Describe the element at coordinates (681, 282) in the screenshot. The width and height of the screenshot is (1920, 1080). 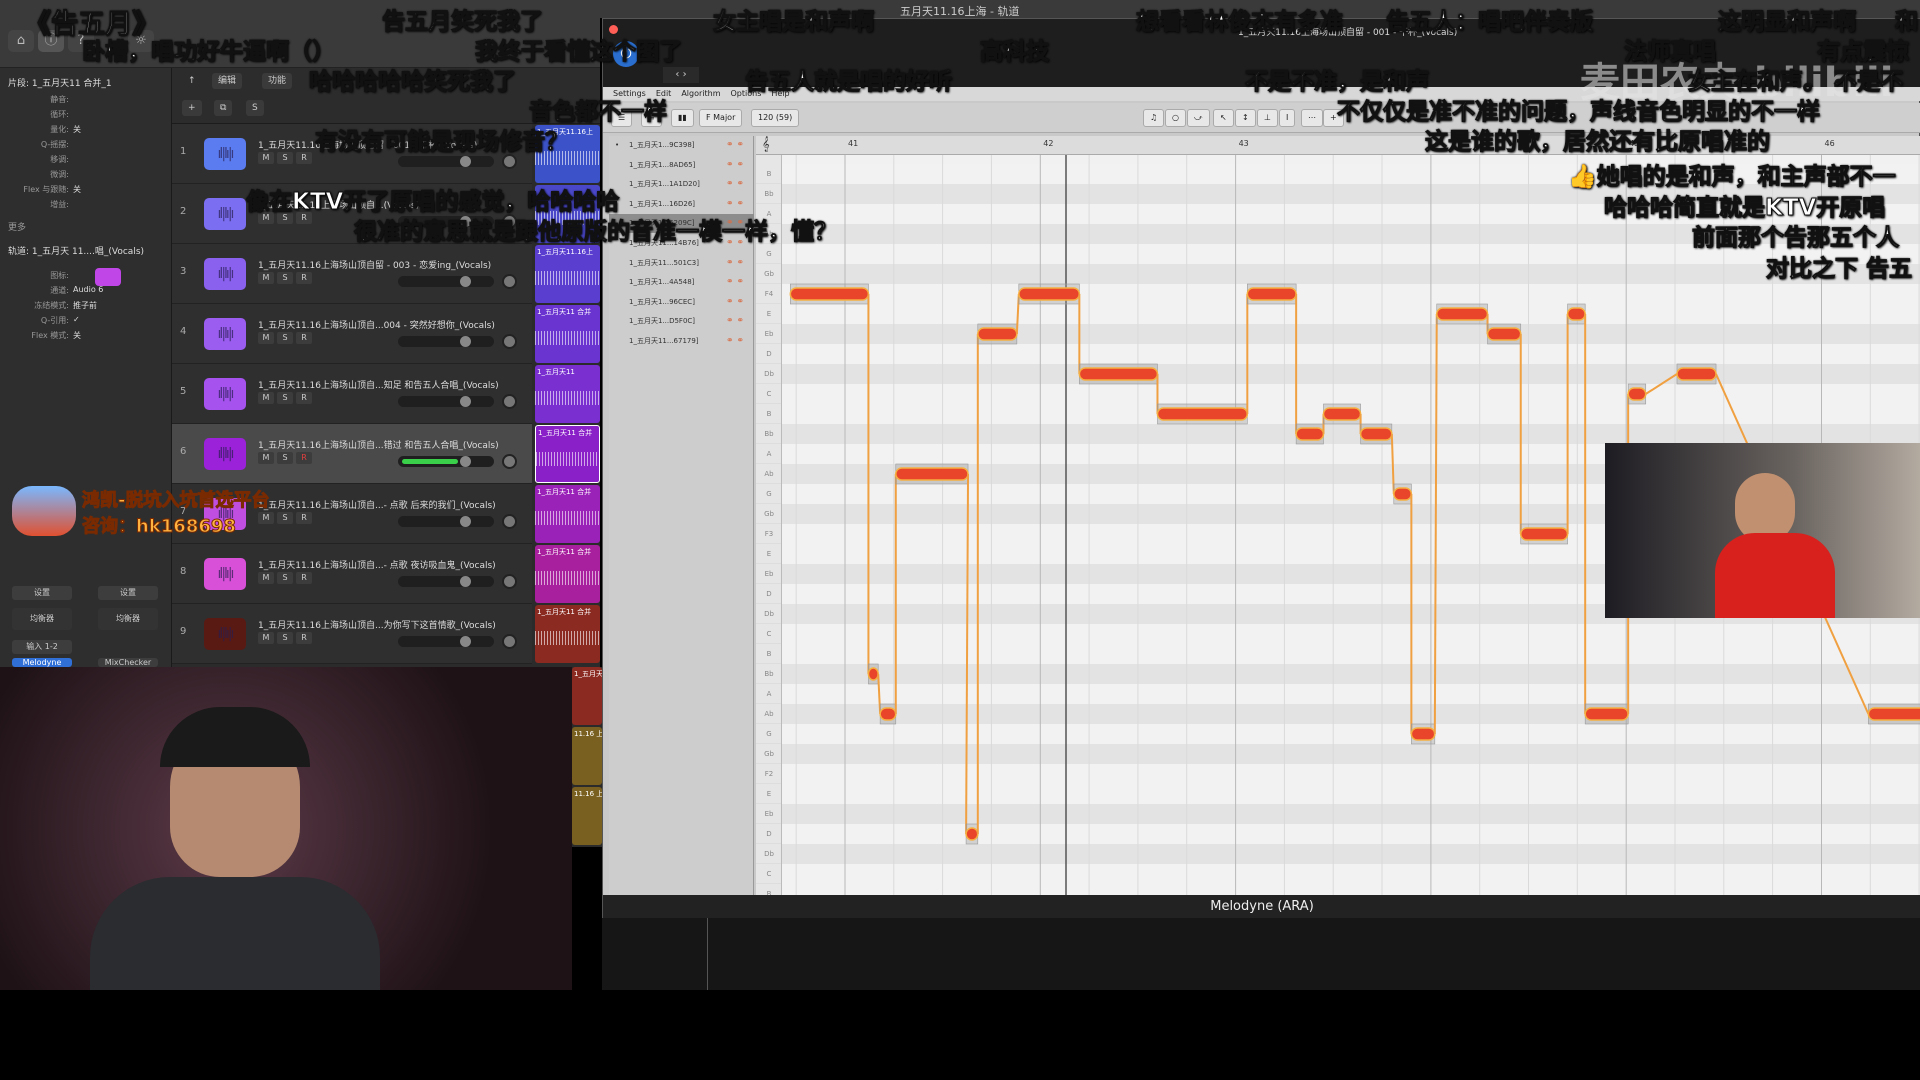
I see `blob-list-item: 1_五月天1...4A548] ⚭ ⚭` at that location.